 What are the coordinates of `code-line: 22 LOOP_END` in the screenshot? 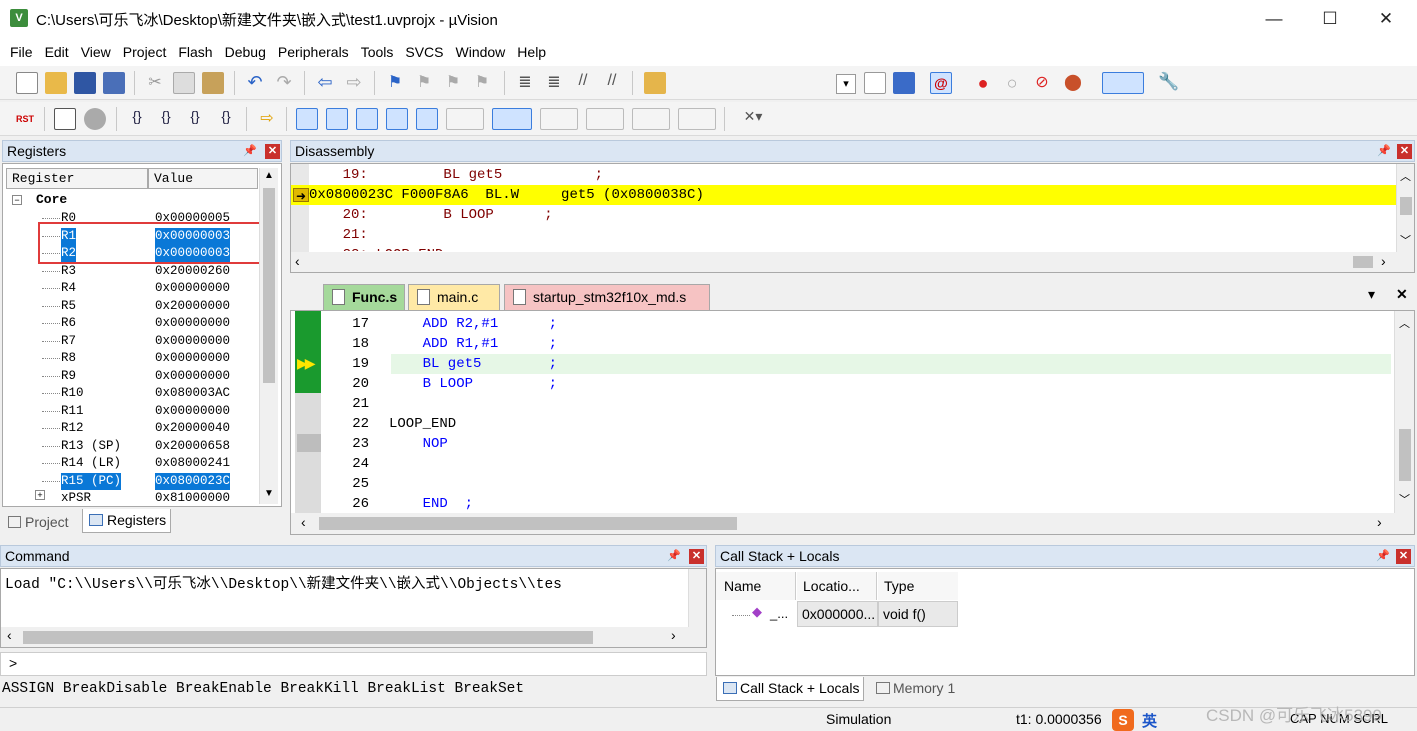 It's located at (854, 424).